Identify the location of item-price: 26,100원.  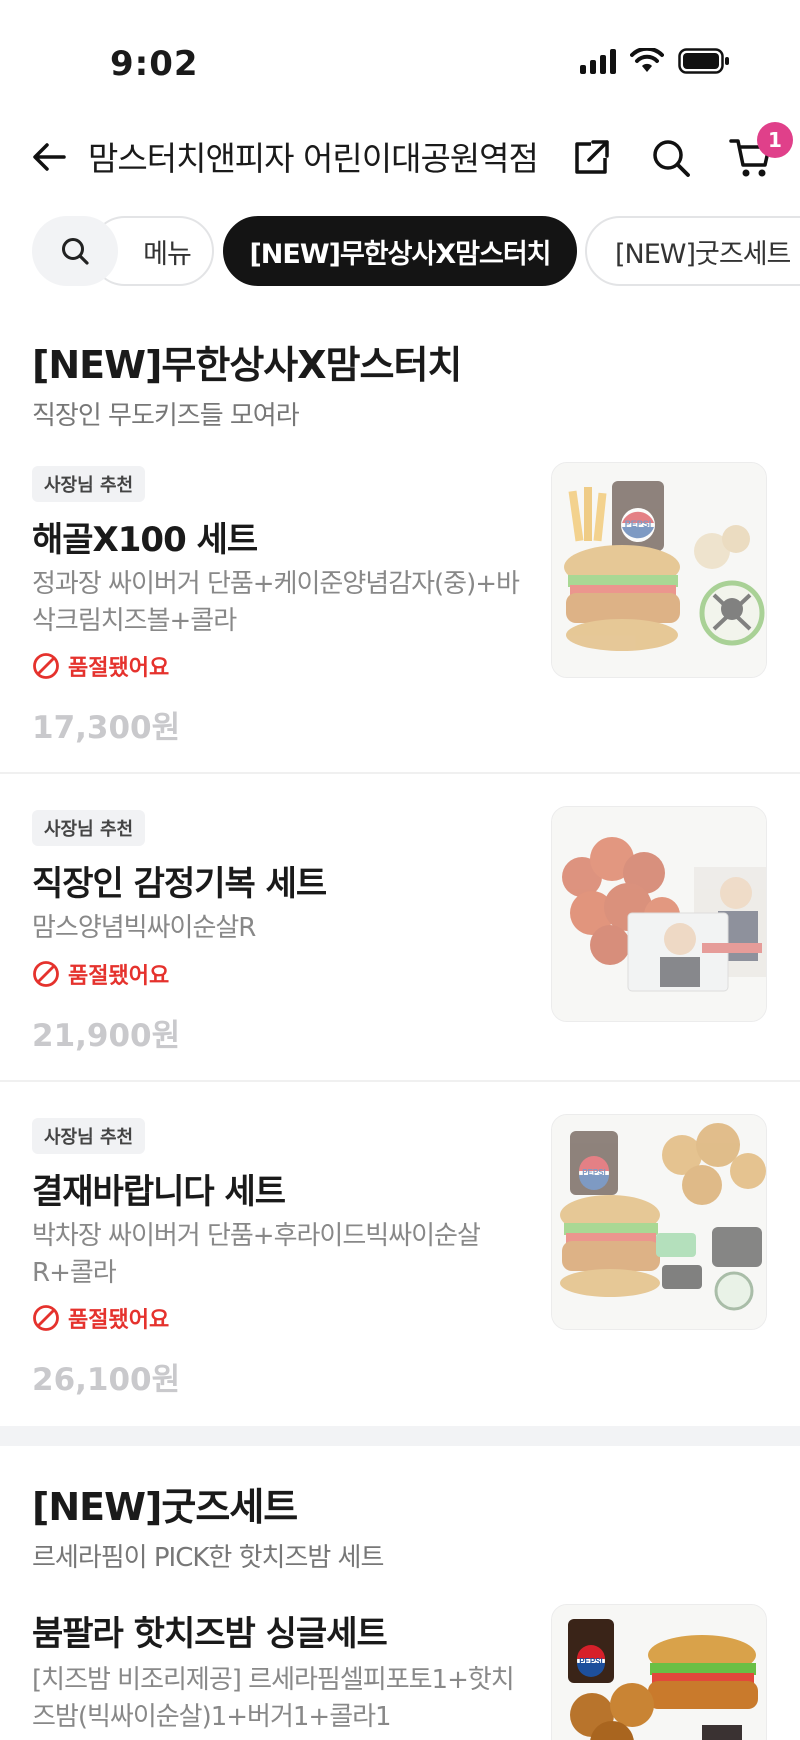
(106, 1380).